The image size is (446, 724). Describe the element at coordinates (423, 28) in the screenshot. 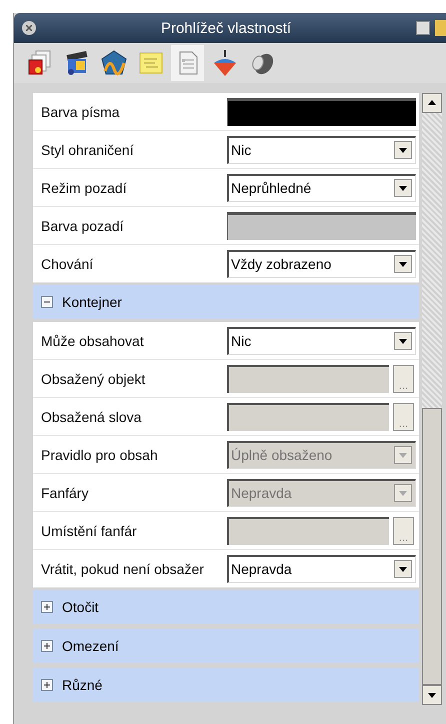

I see `restore-icon` at that location.